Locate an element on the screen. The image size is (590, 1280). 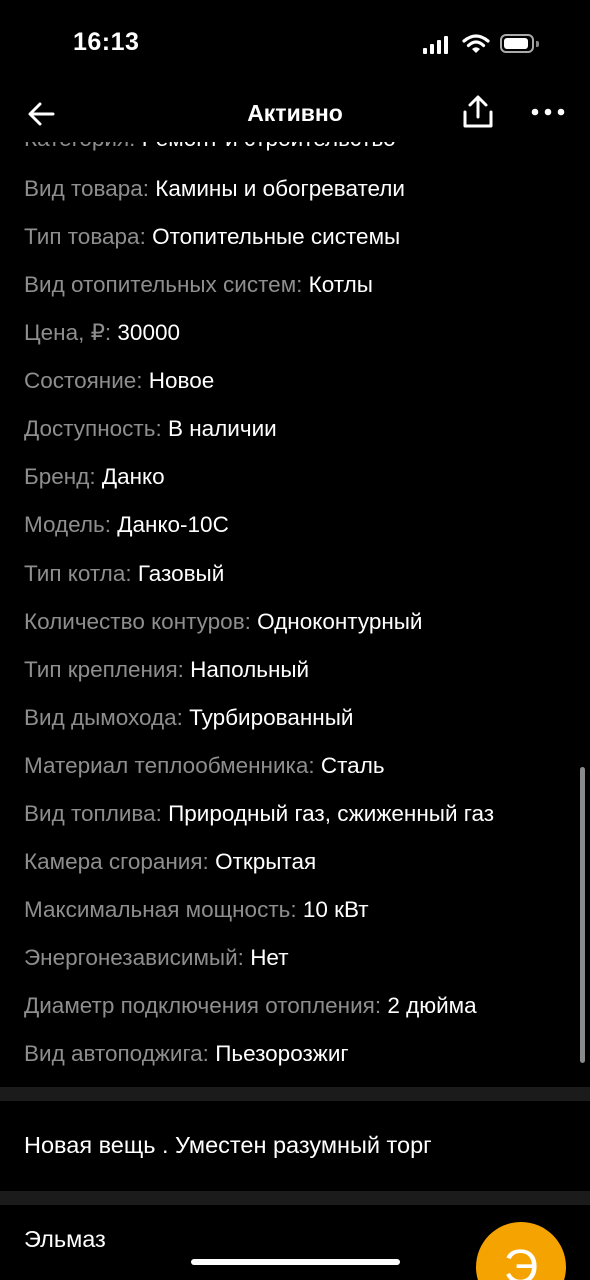
param-label: Тип крепления: is located at coordinates (107, 669).